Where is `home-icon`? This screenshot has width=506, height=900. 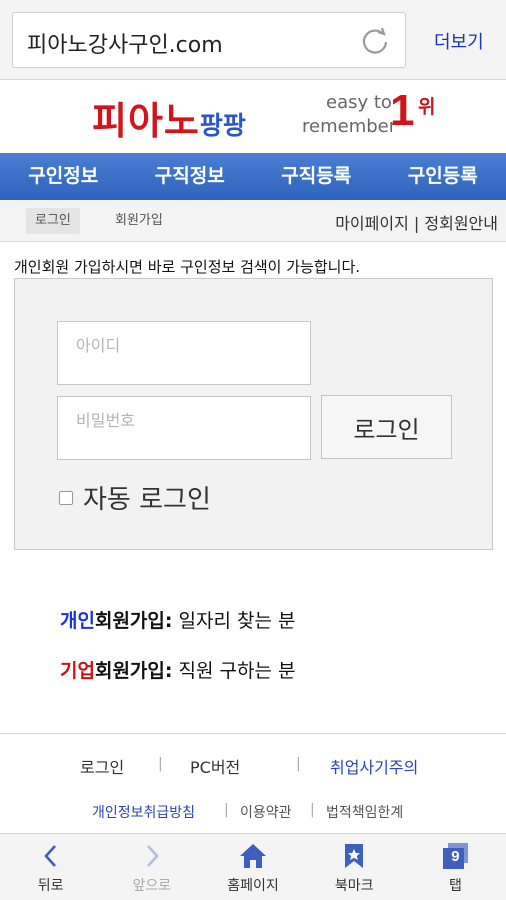 home-icon is located at coordinates (253, 856).